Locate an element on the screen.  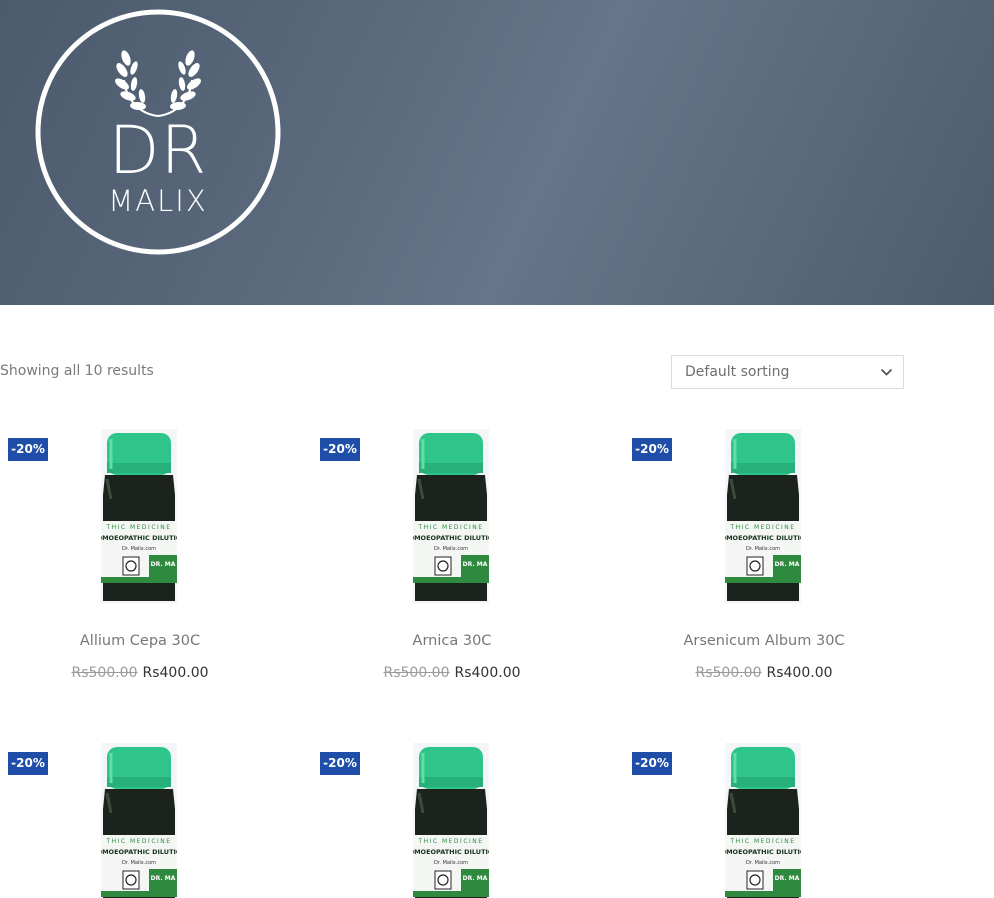
sort-dropdown: Default sorting is located at coordinates (787, 372).